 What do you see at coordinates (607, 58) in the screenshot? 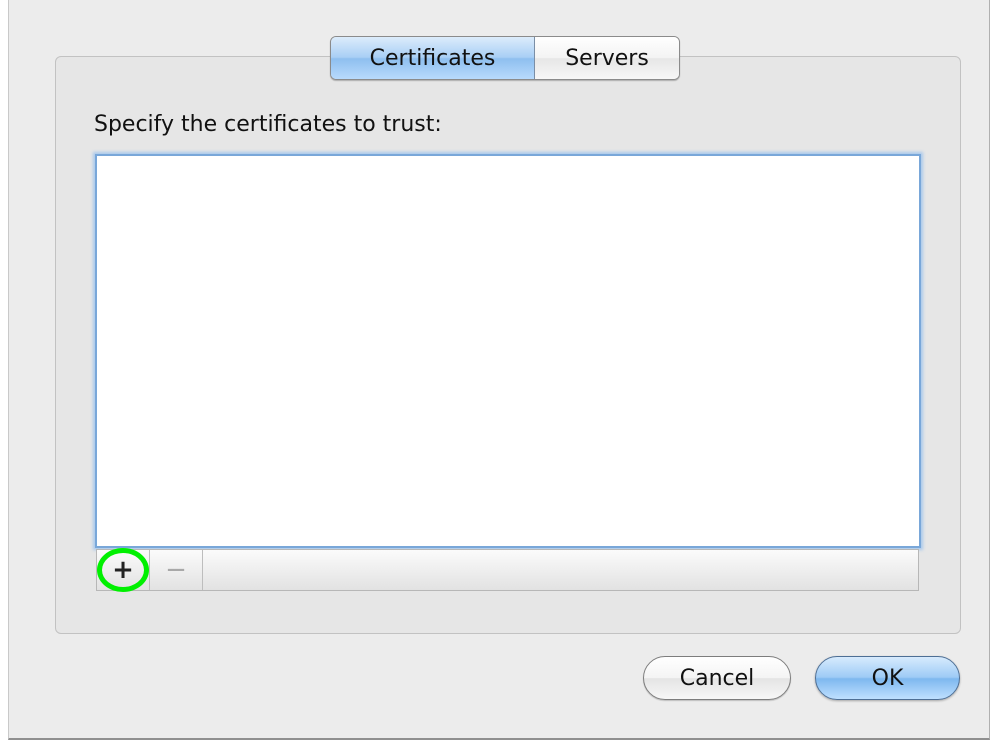
I see `tab-servers: Servers` at bounding box center [607, 58].